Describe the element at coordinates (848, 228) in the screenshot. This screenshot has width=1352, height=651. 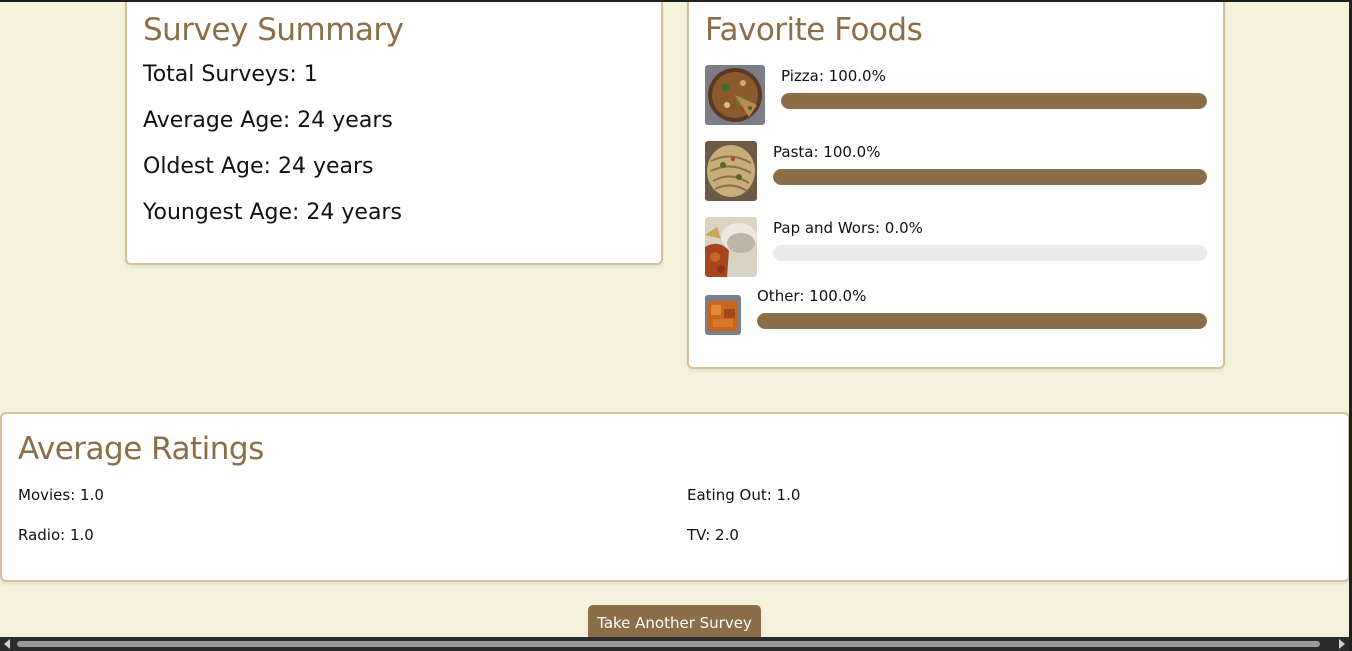
I see `food-label-pap-and-wors: Pap and Wors: 0.0%` at that location.